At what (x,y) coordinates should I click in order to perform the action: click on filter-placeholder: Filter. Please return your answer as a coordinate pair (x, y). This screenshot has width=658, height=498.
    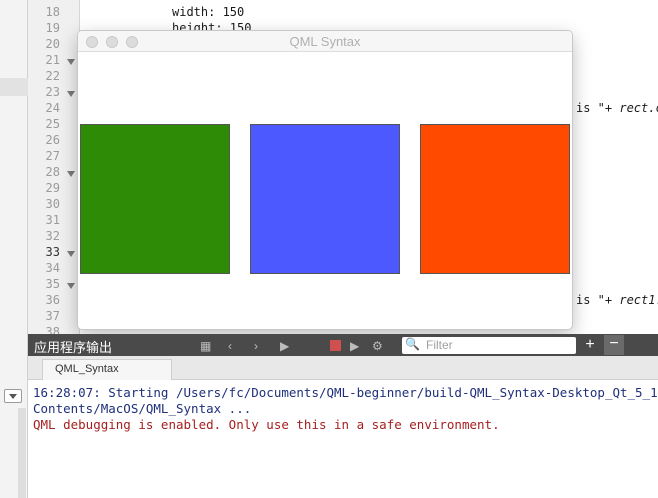
    Looking at the image, I should click on (439, 345).